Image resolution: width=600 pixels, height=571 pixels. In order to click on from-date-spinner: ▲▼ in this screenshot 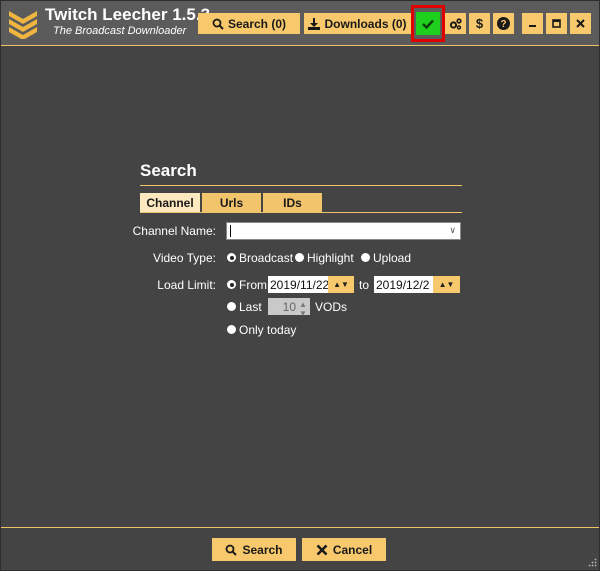, I will do `click(341, 284)`.